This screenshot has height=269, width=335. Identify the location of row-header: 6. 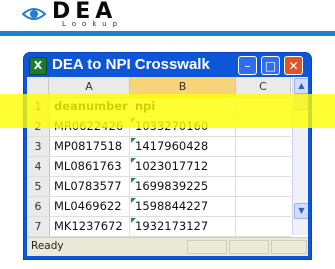
(38, 206).